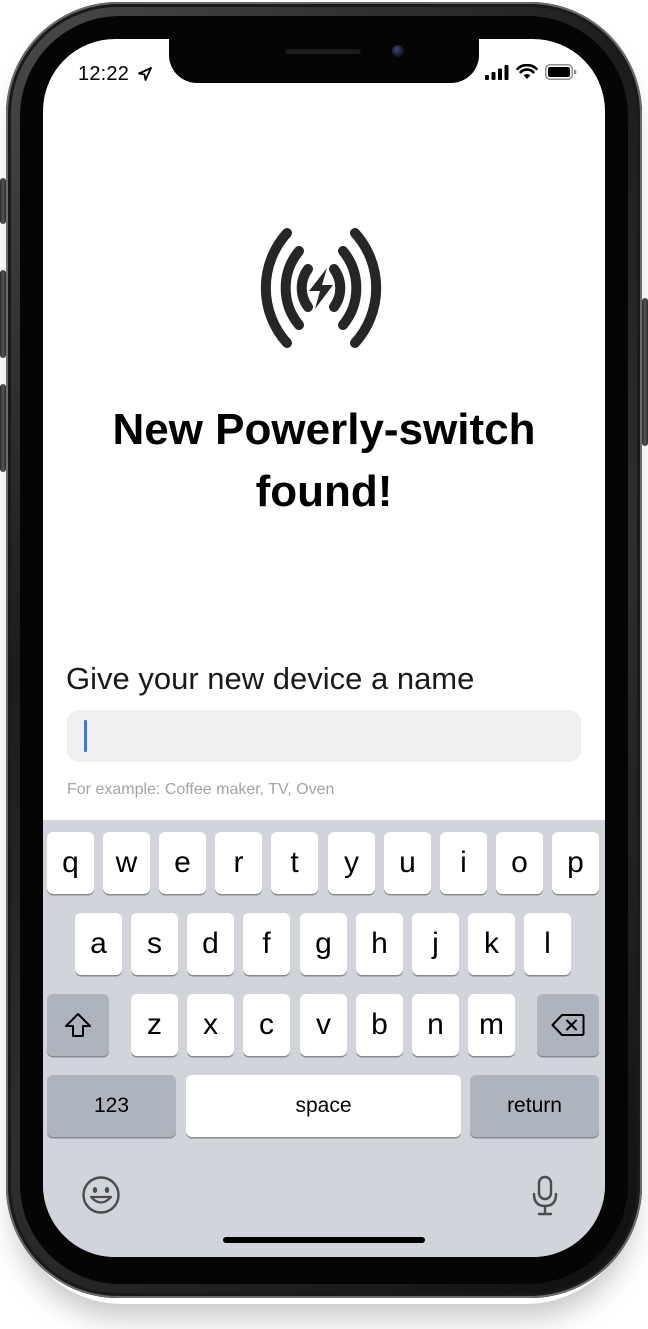 The height and width of the screenshot is (1329, 648). I want to click on key-n: n, so click(435, 1025).